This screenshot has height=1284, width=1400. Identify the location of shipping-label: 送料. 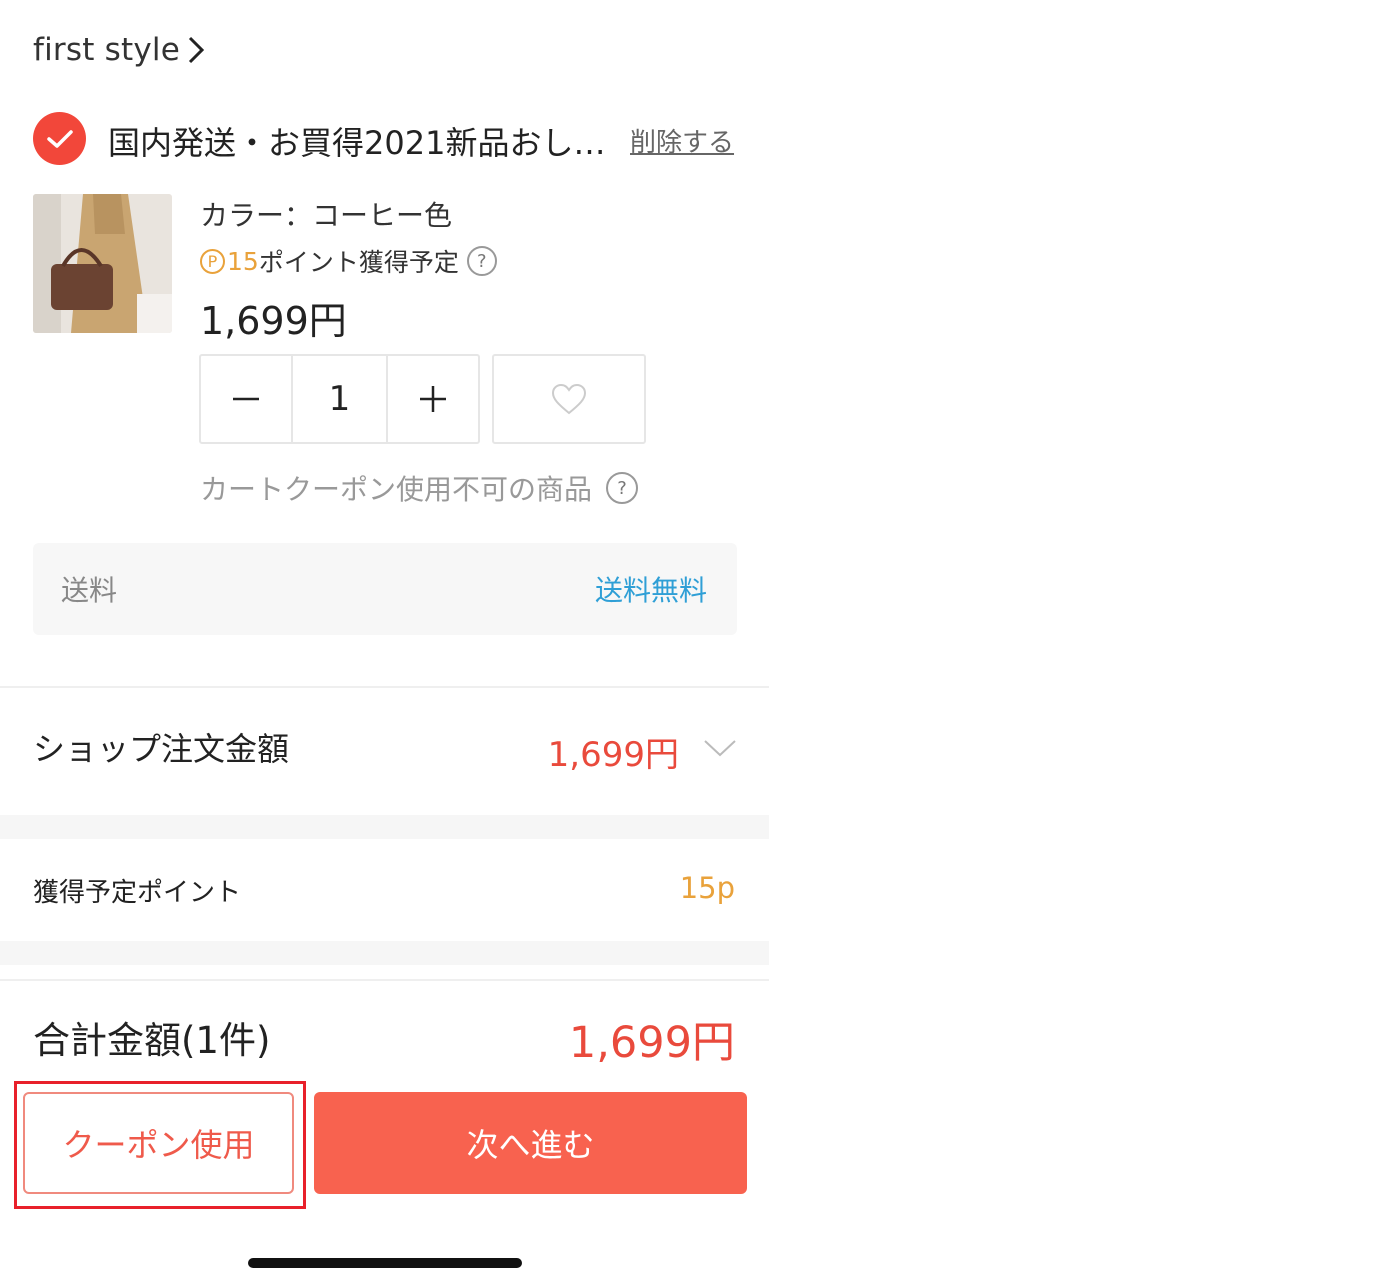
(89, 590).